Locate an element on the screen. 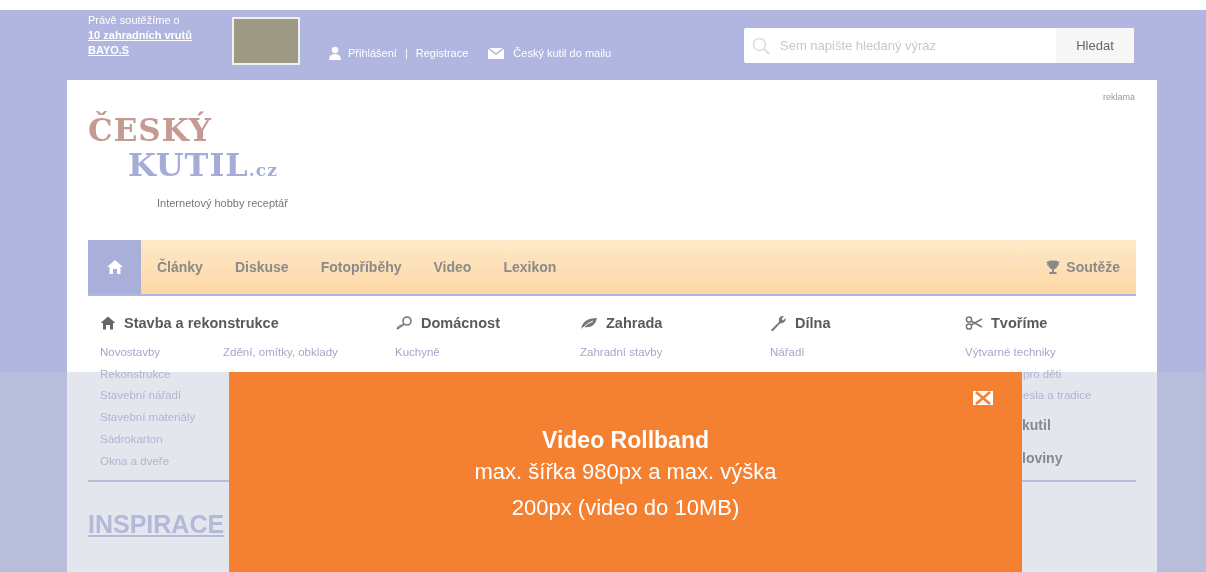  banner-title: Video Rollband is located at coordinates (625, 440).